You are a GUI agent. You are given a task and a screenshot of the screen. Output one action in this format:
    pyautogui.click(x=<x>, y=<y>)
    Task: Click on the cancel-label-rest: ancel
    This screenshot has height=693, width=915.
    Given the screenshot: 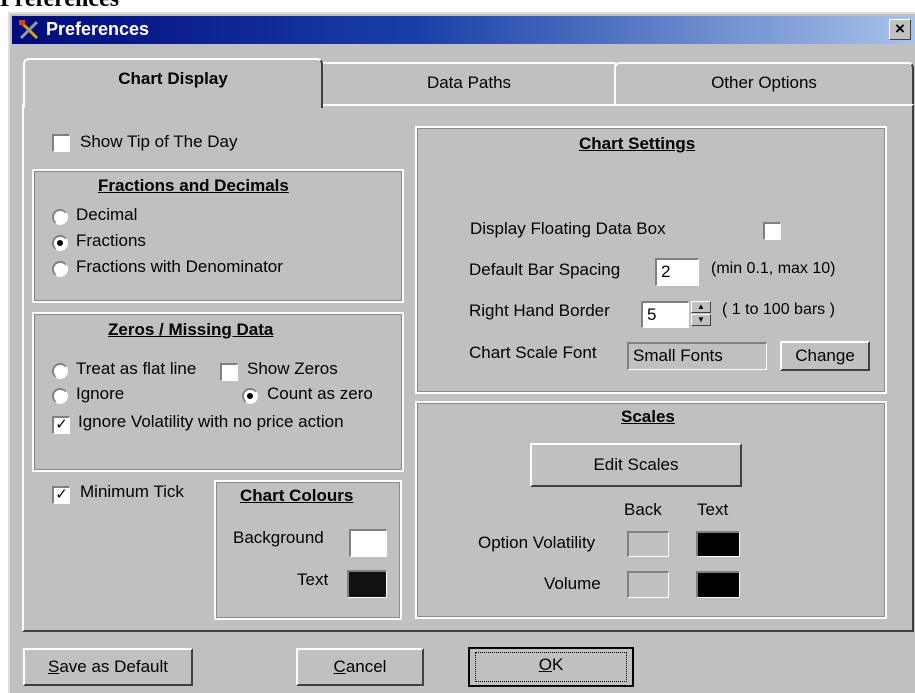 What is the action you would take?
    pyautogui.click(x=366, y=666)
    